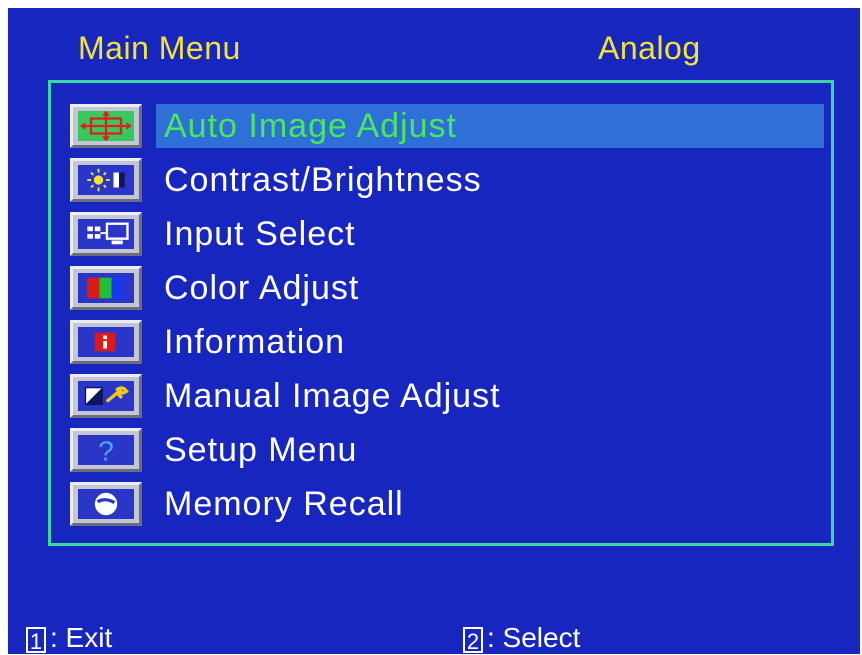 This screenshot has width=862, height=655. Describe the element at coordinates (310, 126) in the screenshot. I see `menu-item-label: Auto Image Adjust` at that location.